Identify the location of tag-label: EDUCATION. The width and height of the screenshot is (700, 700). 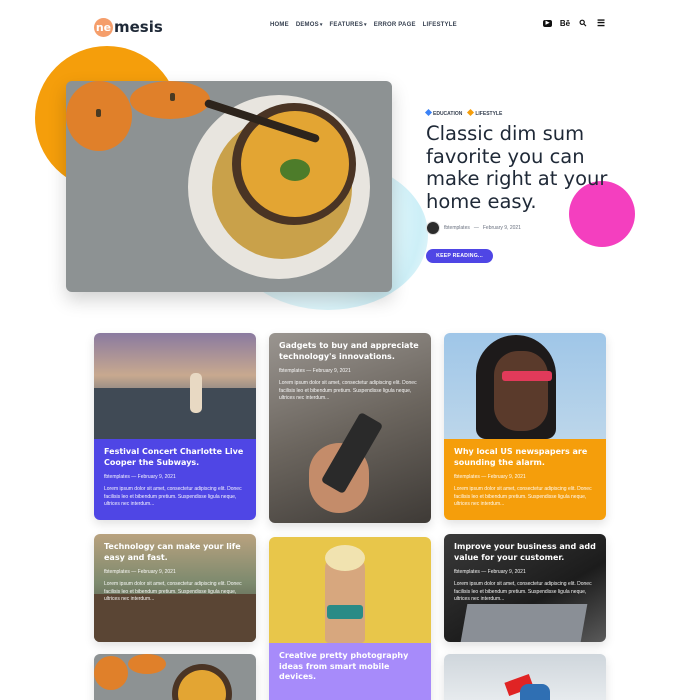
(448, 114).